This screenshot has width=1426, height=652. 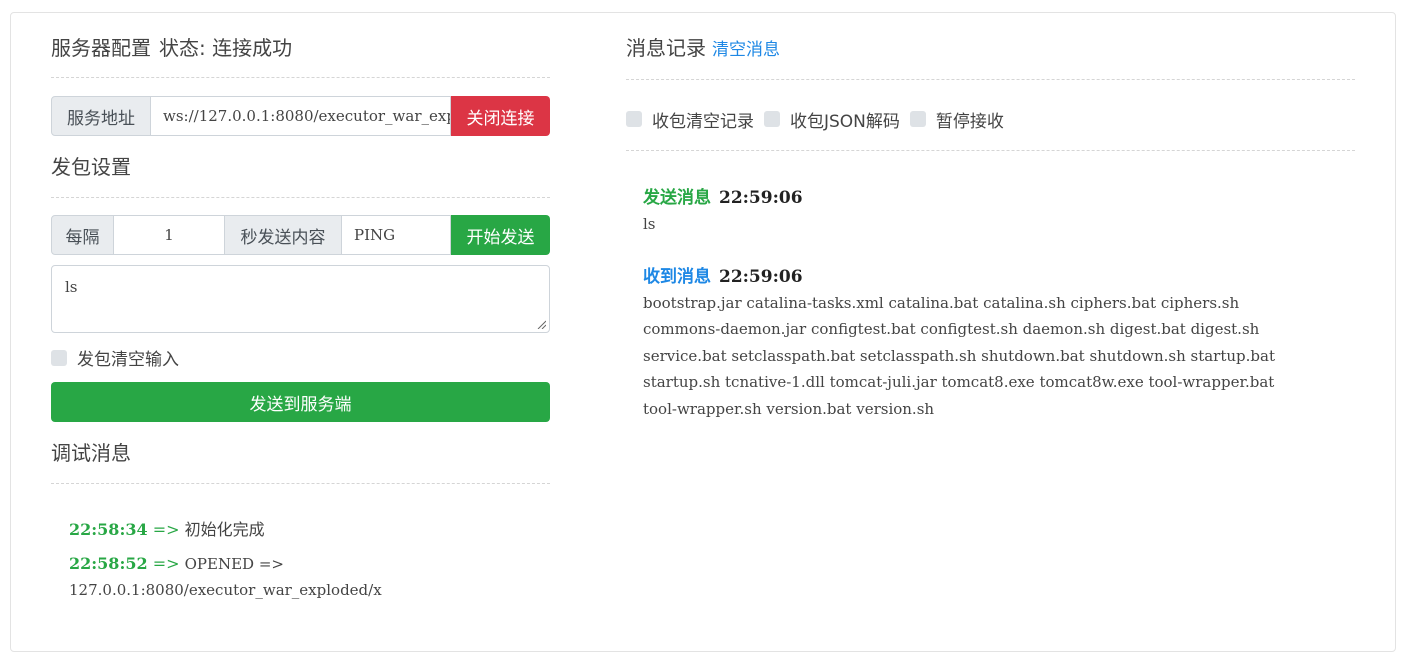 What do you see at coordinates (845, 121) in the screenshot?
I see `json-decode-label: 收包JSON解码` at bounding box center [845, 121].